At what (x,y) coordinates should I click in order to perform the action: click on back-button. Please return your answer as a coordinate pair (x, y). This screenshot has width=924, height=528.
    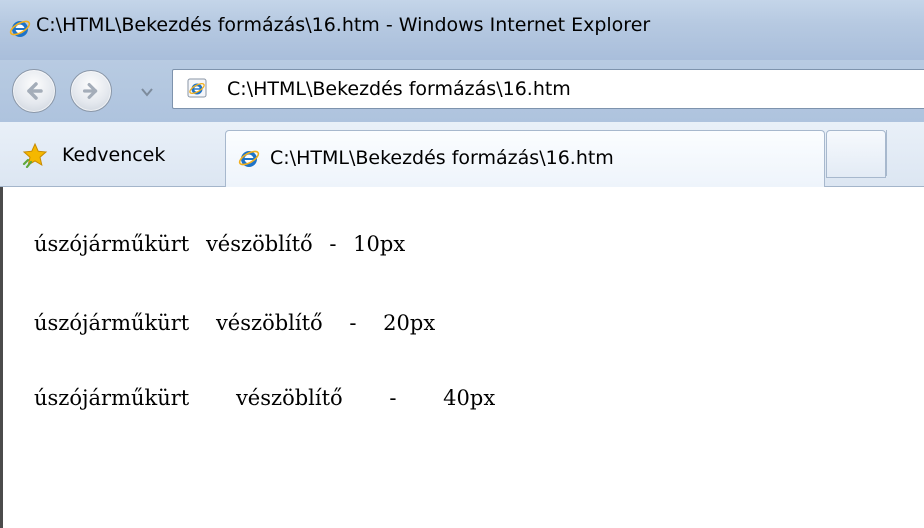
    Looking at the image, I should click on (34, 91).